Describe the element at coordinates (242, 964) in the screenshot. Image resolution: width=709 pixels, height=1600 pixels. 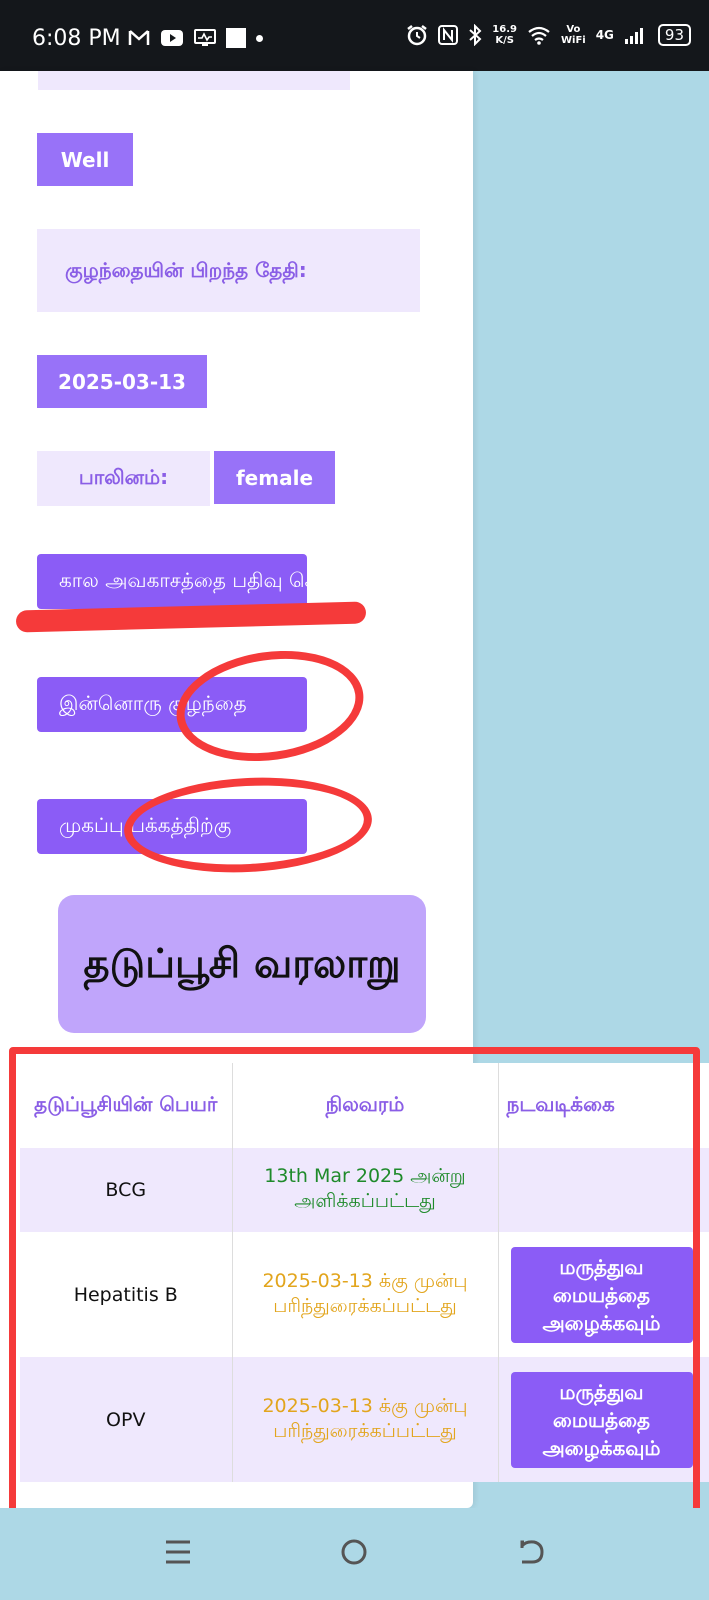
I see `vaccine-history-heading: தடுப்பூசி வரலாறு` at that location.